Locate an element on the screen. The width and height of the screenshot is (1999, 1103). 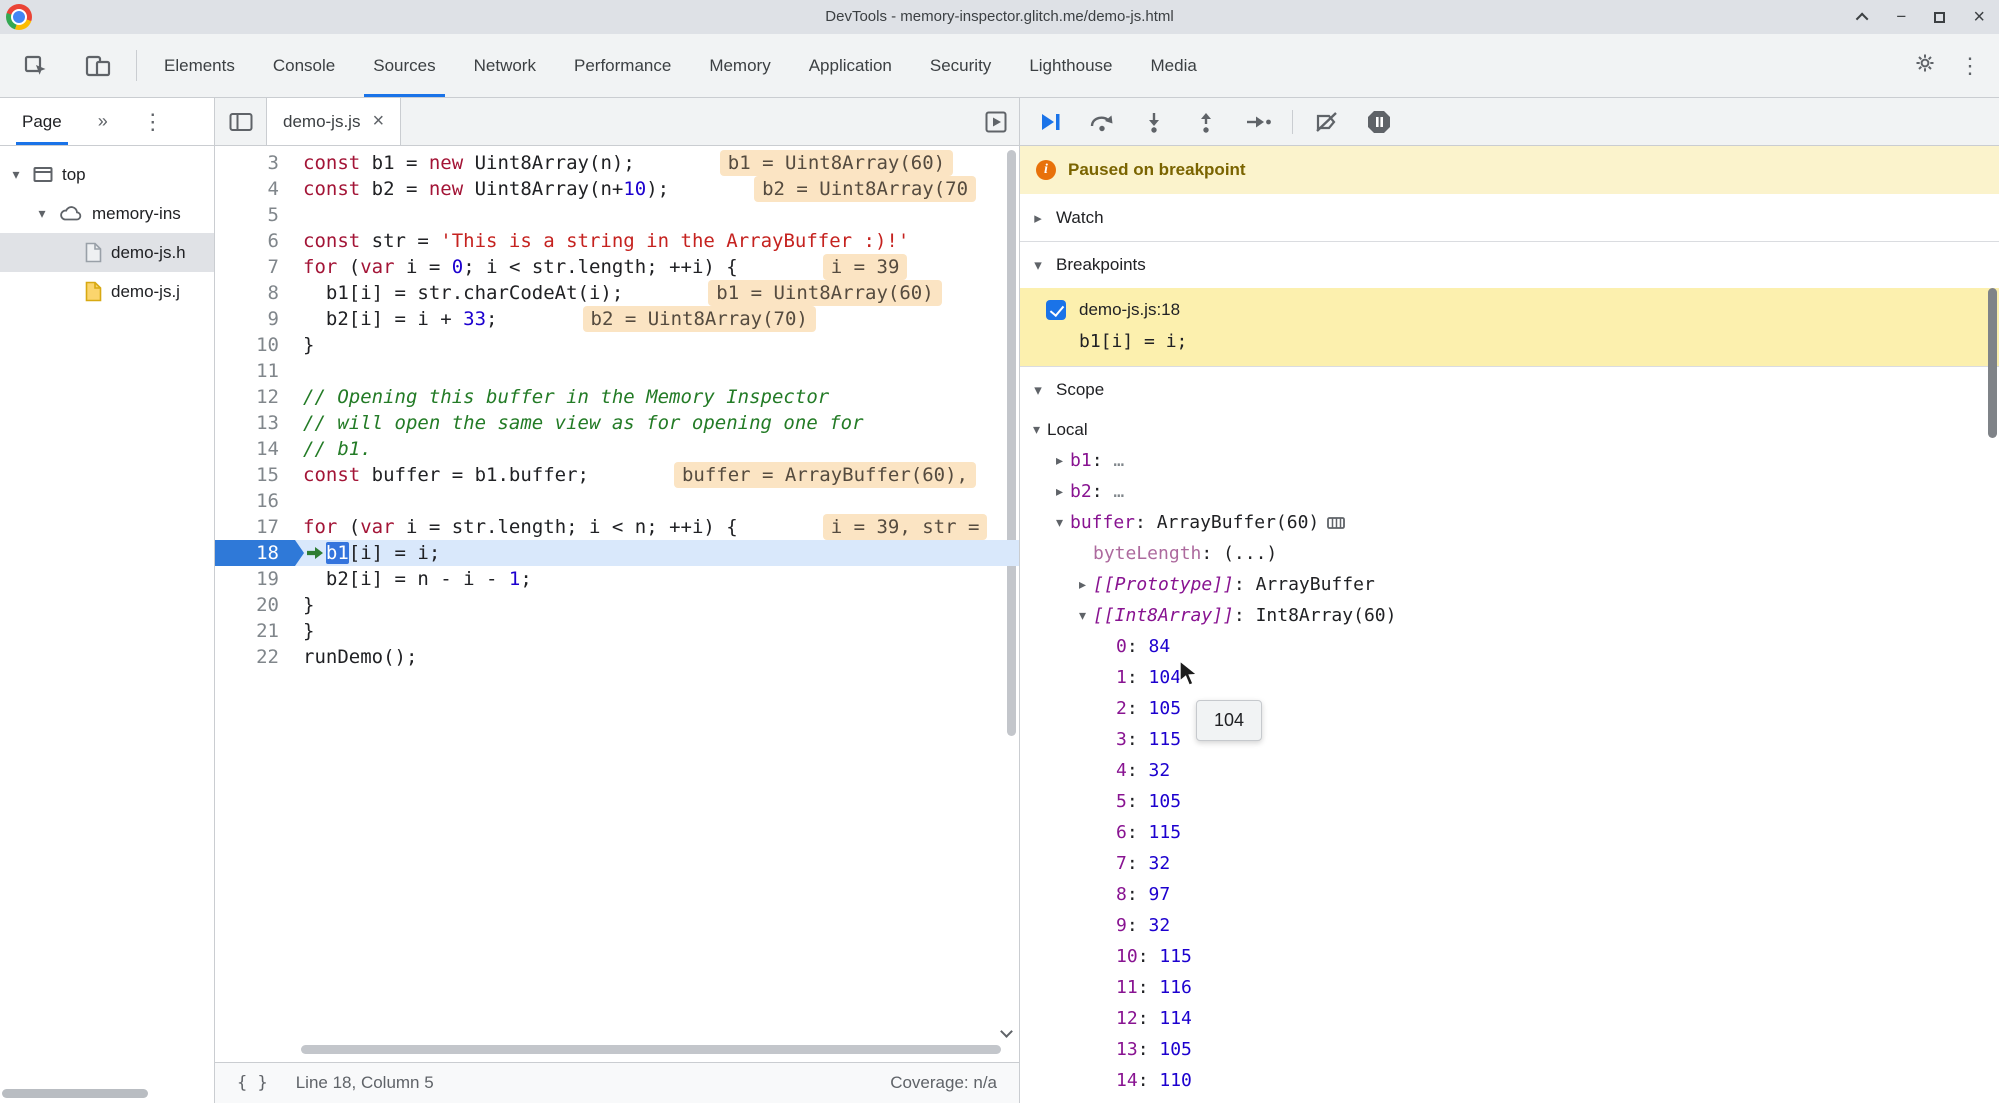
settings-gear-icon is located at coordinates (1925, 65).